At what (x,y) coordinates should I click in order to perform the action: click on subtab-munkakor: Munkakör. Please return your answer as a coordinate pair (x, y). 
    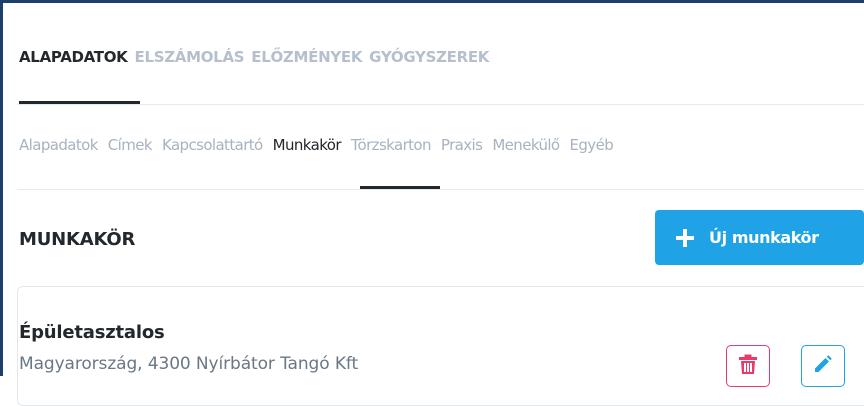
    Looking at the image, I should click on (307, 145).